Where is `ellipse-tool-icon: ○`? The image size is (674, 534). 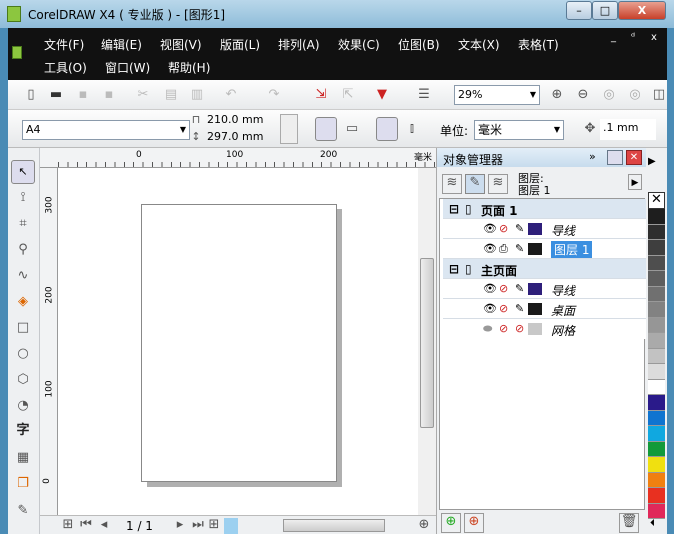 ellipse-tool-icon: ○ is located at coordinates (23, 354).